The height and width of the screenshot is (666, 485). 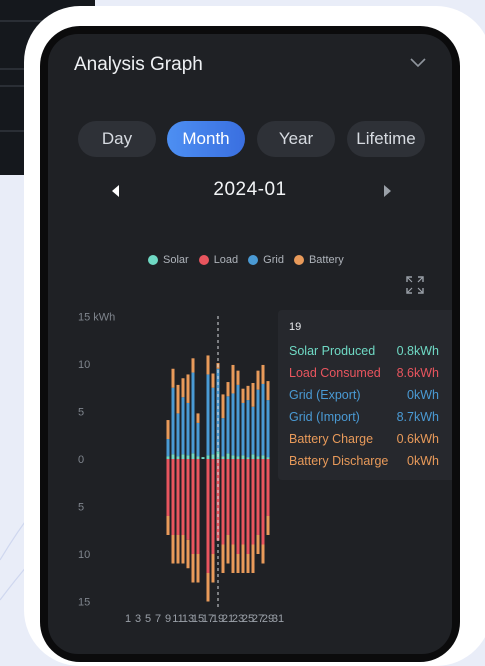 I want to click on tooltip-row: Load Consumed 8.6kWh, so click(x=364, y=373).